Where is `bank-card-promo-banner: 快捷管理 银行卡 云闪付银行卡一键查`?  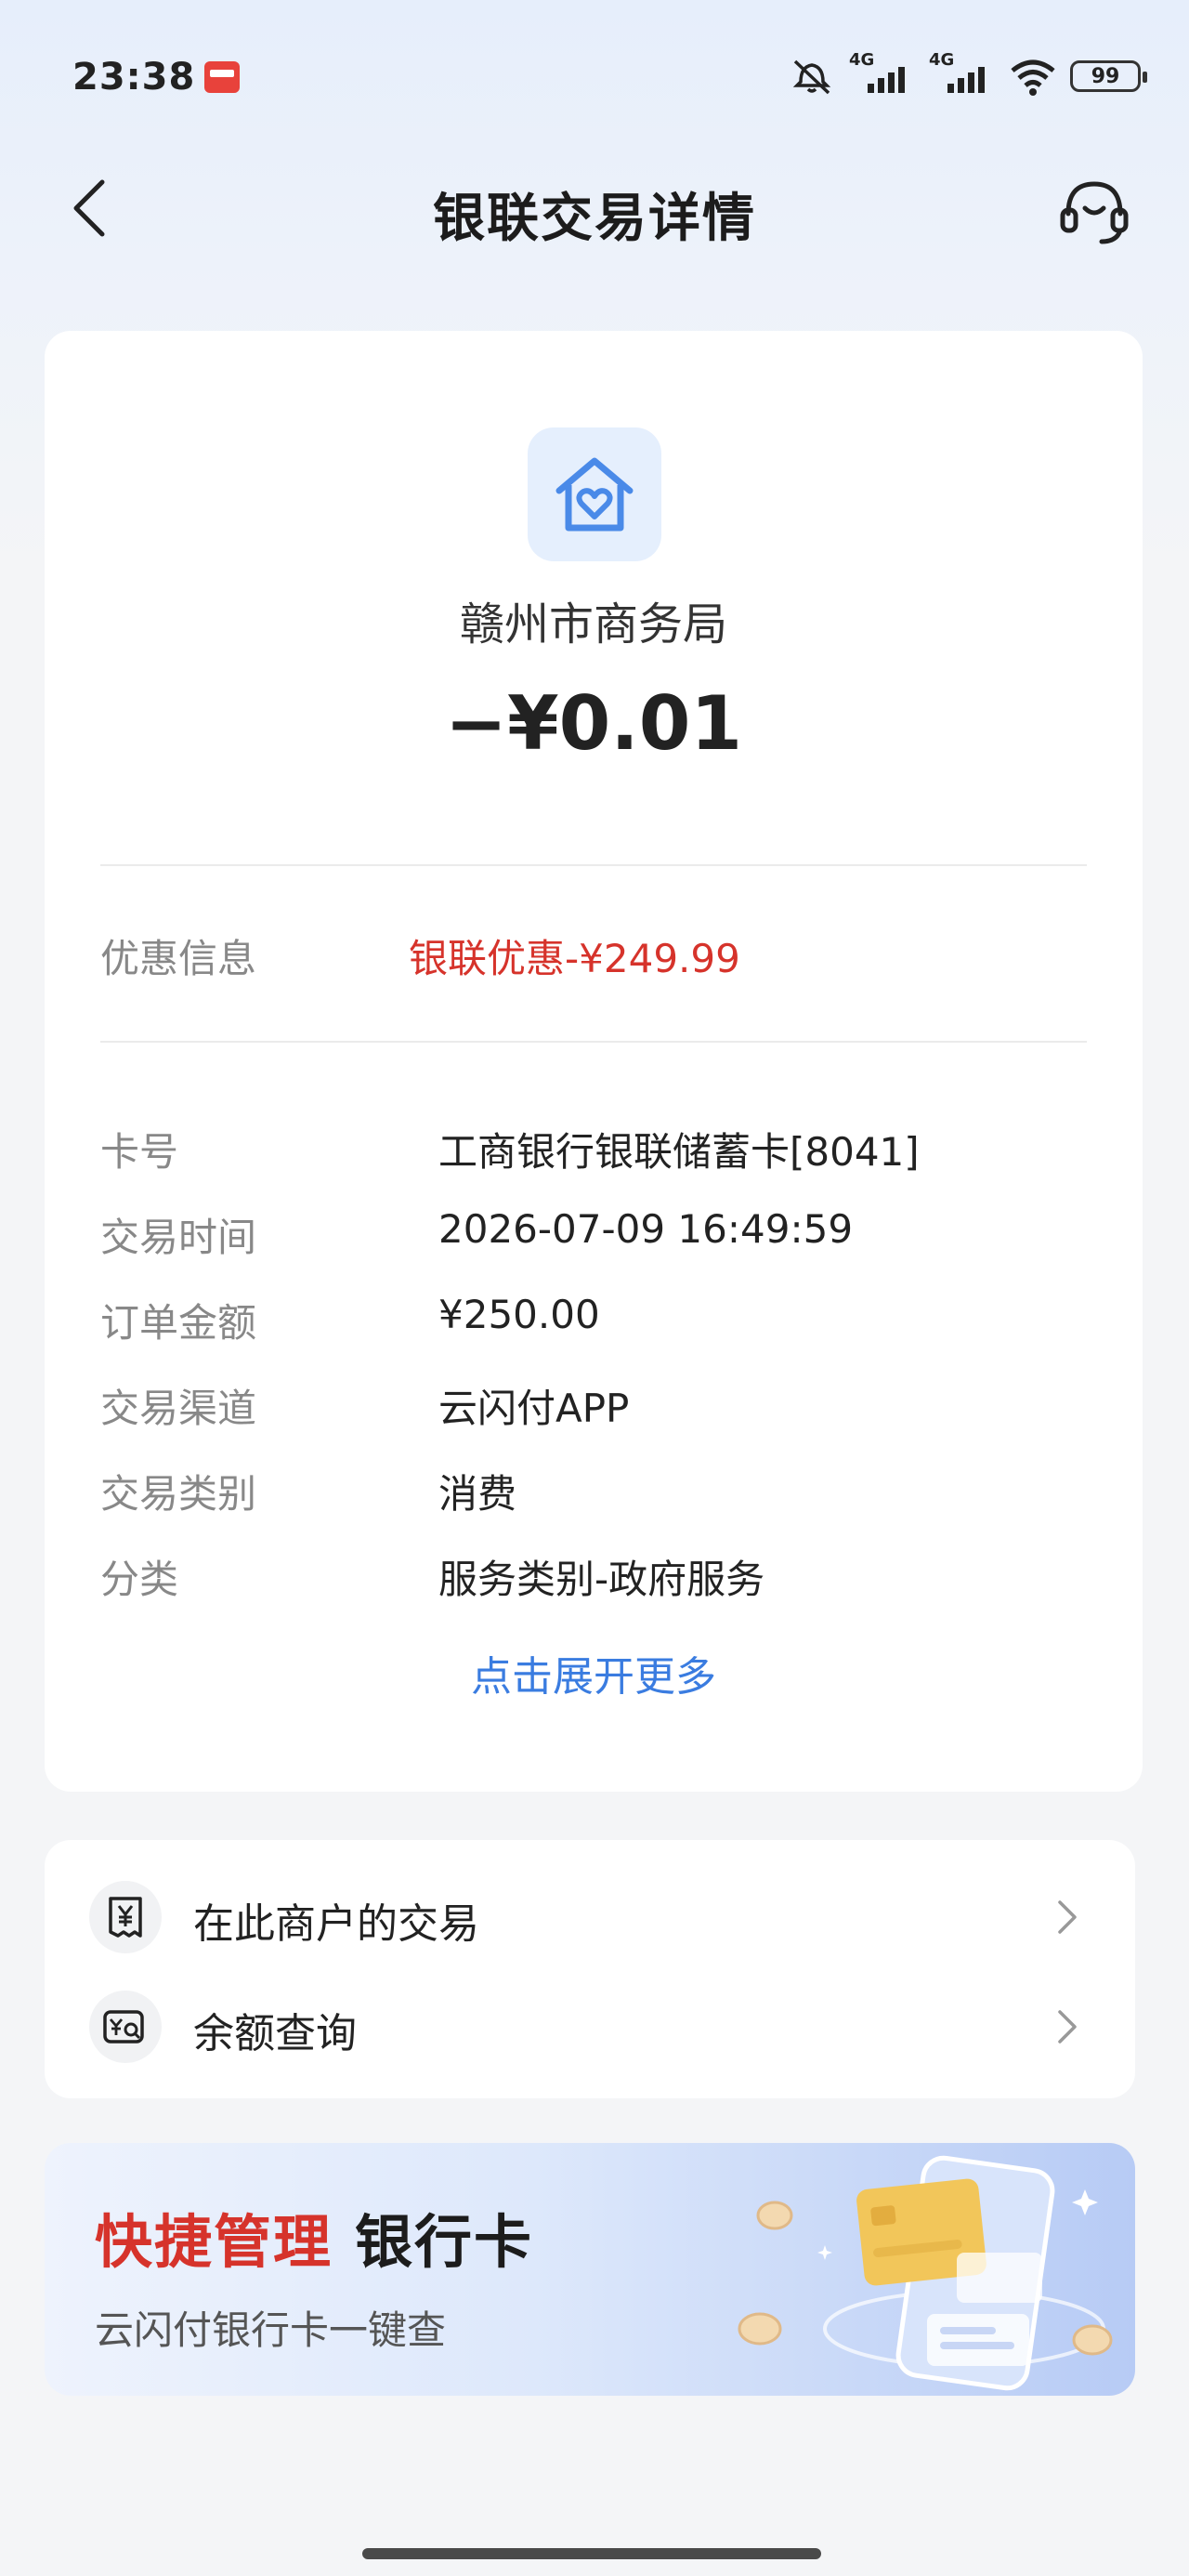
bank-card-promo-banner: 快捷管理 银行卡 云闪付银行卡一键查 is located at coordinates (590, 2269).